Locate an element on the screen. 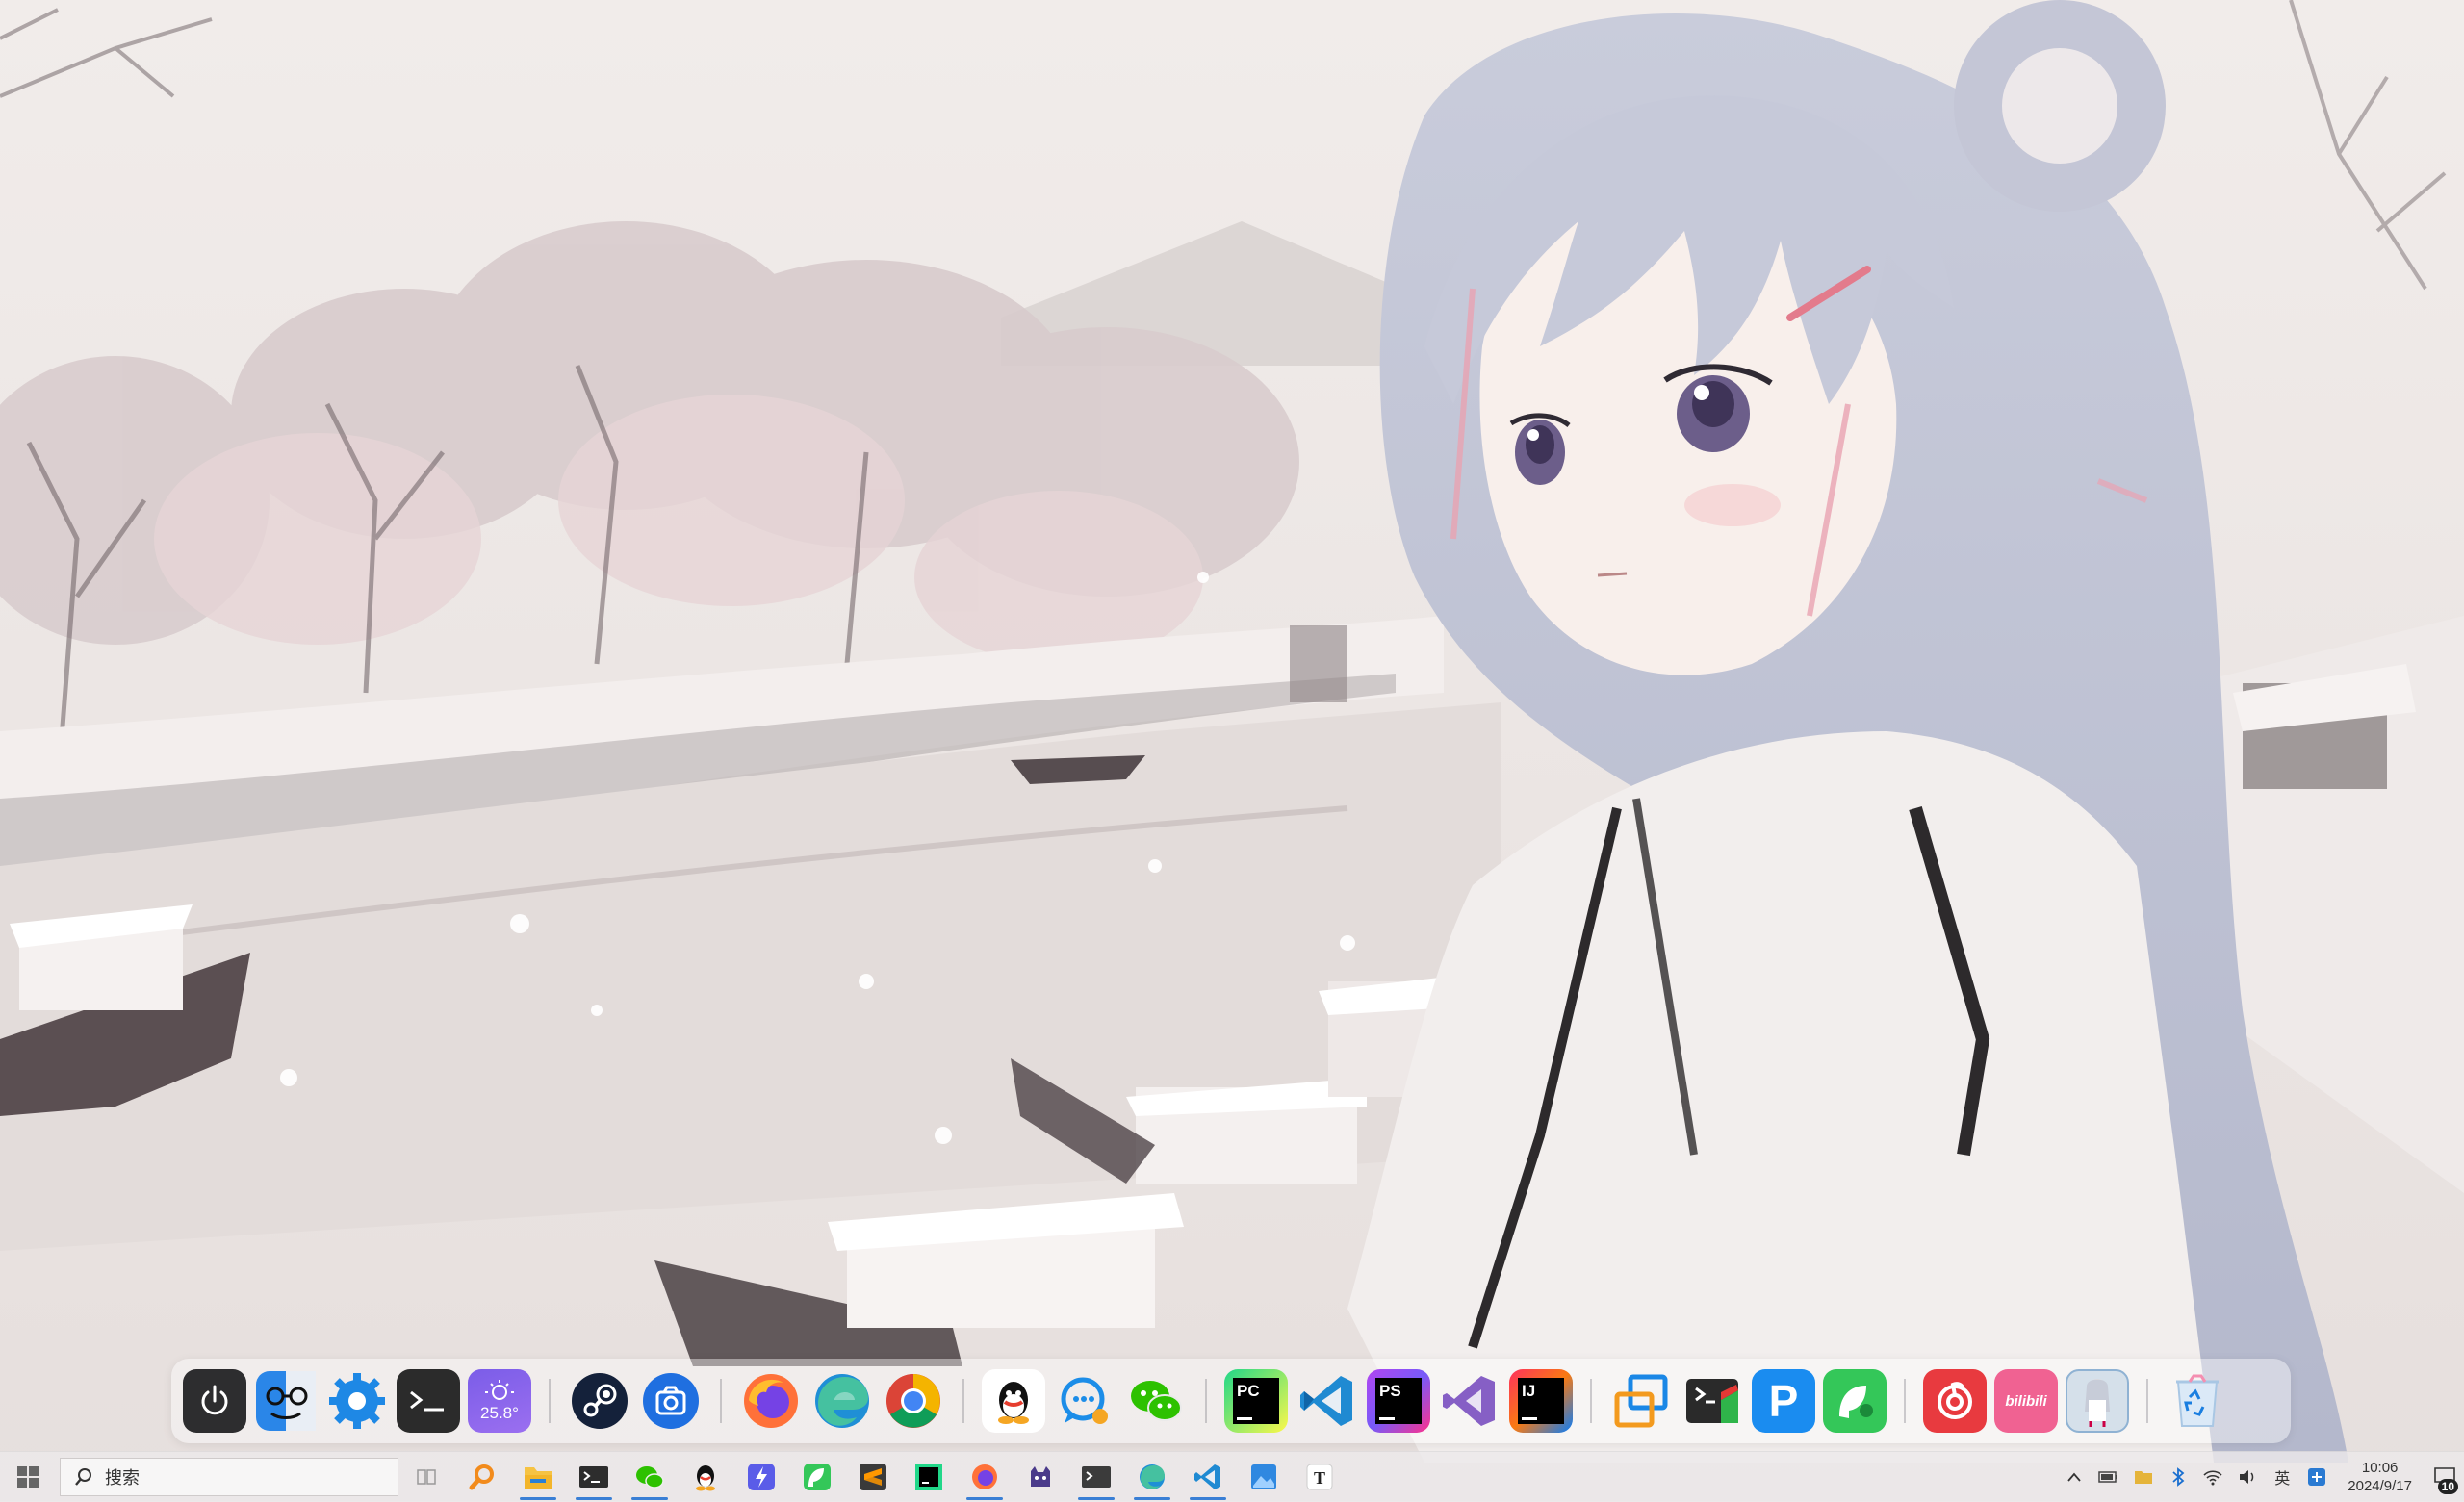  green-app-icon is located at coordinates (817, 1477).